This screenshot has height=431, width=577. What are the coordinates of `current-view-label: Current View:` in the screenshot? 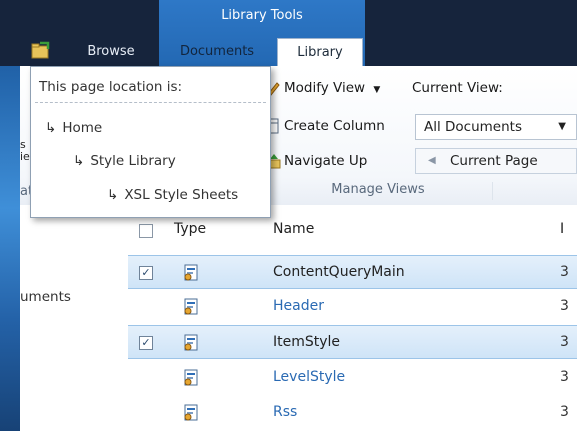 It's located at (457, 88).